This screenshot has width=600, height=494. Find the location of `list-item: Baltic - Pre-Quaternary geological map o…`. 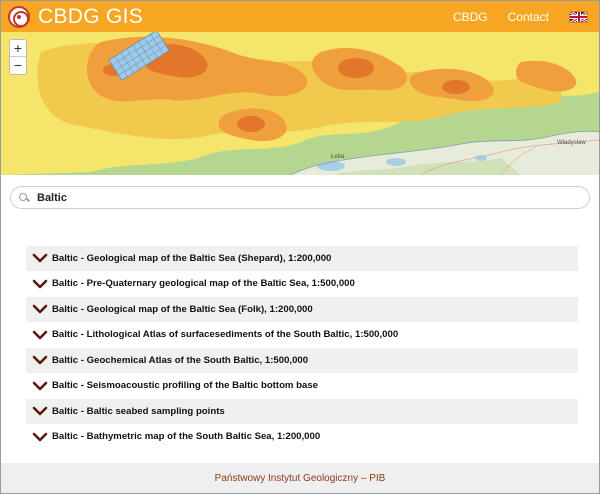

list-item: Baltic - Pre-Quaternary geological map o… is located at coordinates (302, 284).